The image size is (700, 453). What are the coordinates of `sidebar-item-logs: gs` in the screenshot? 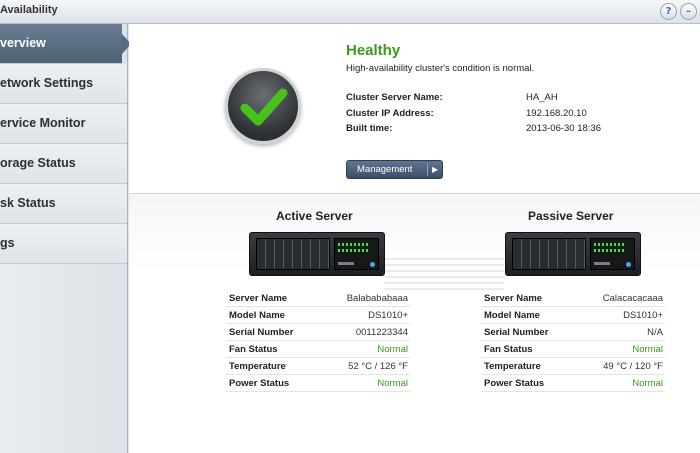 It's located at (63, 244).